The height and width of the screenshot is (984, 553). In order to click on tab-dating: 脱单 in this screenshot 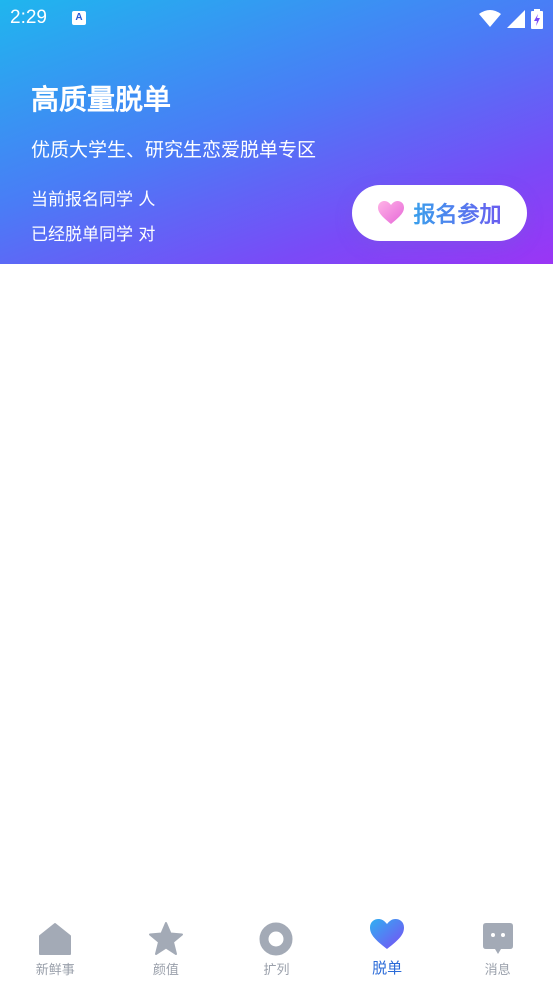, I will do `click(387, 947)`.